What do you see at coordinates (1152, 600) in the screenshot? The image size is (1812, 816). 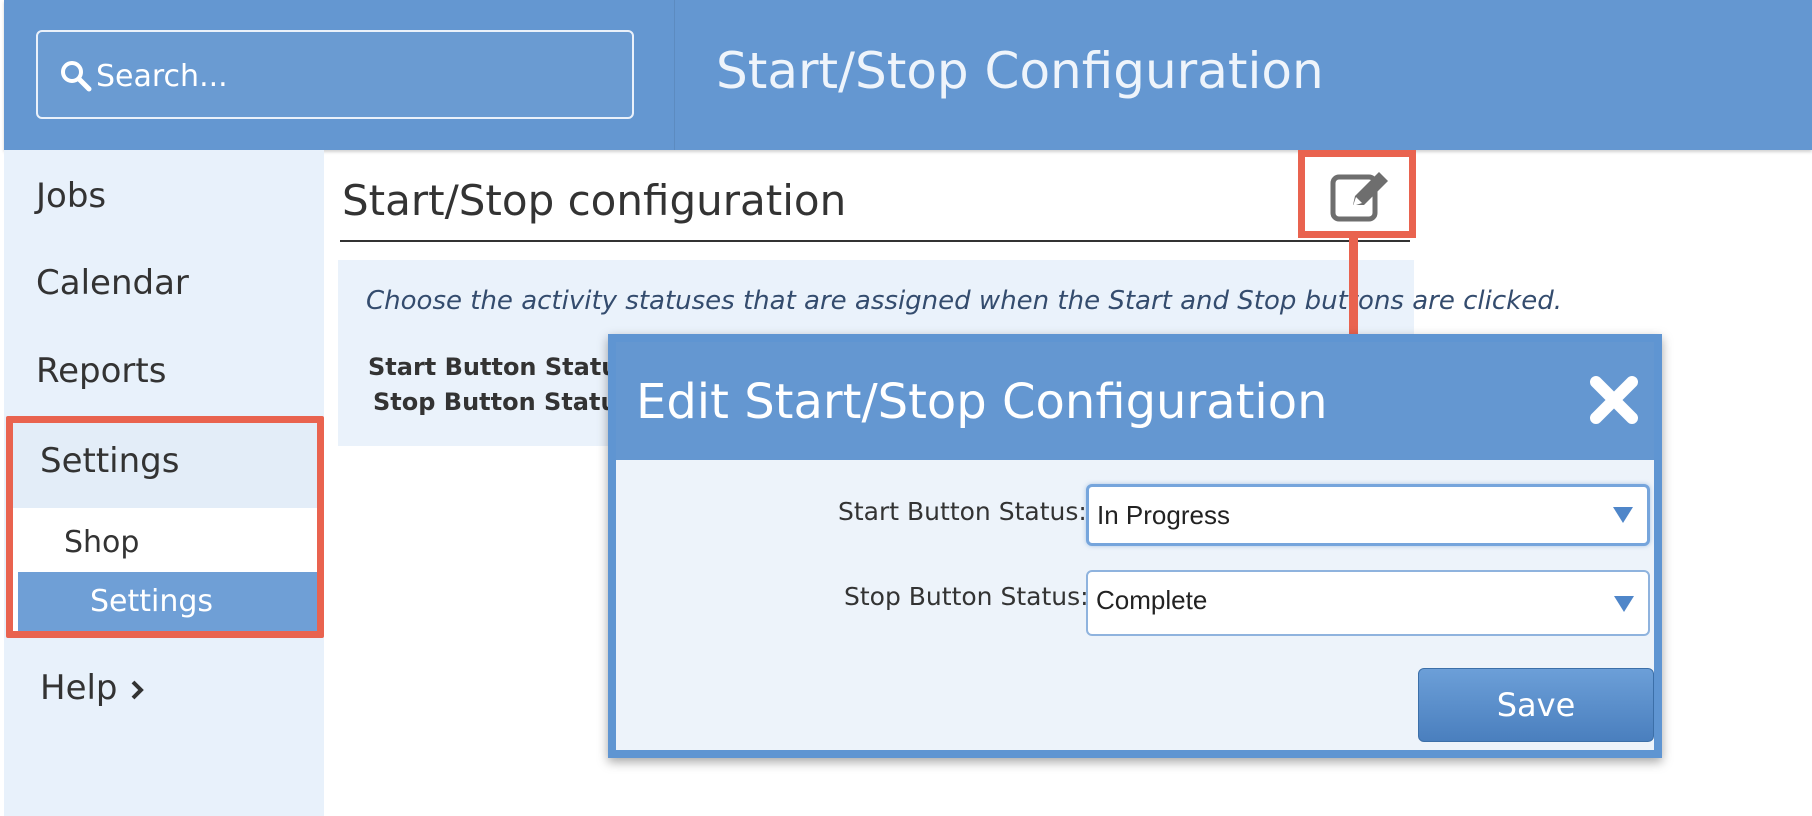 I see `stop-status-value: Complete` at bounding box center [1152, 600].